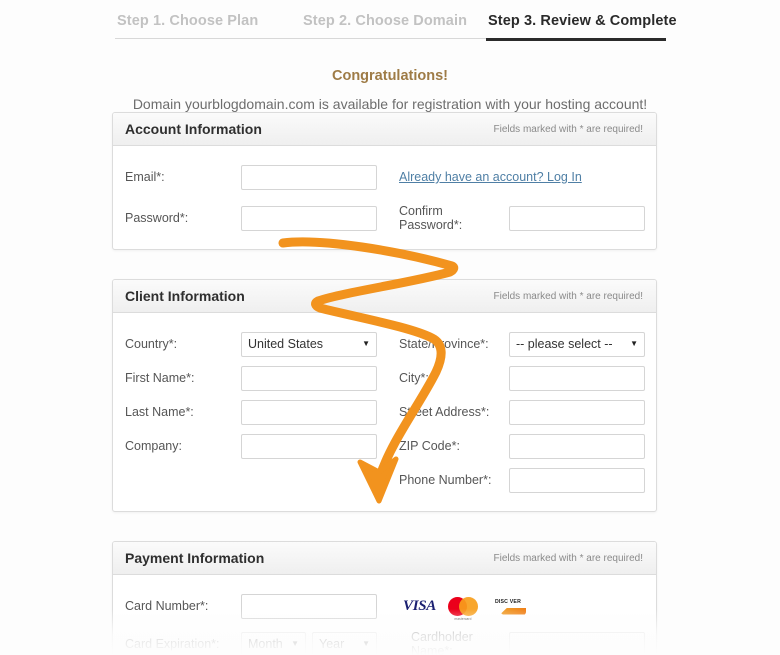 Image resolution: width=780 pixels, height=655 pixels. Describe the element at coordinates (468, 606) in the screenshot. I see `mastercard-orange-circle` at that location.